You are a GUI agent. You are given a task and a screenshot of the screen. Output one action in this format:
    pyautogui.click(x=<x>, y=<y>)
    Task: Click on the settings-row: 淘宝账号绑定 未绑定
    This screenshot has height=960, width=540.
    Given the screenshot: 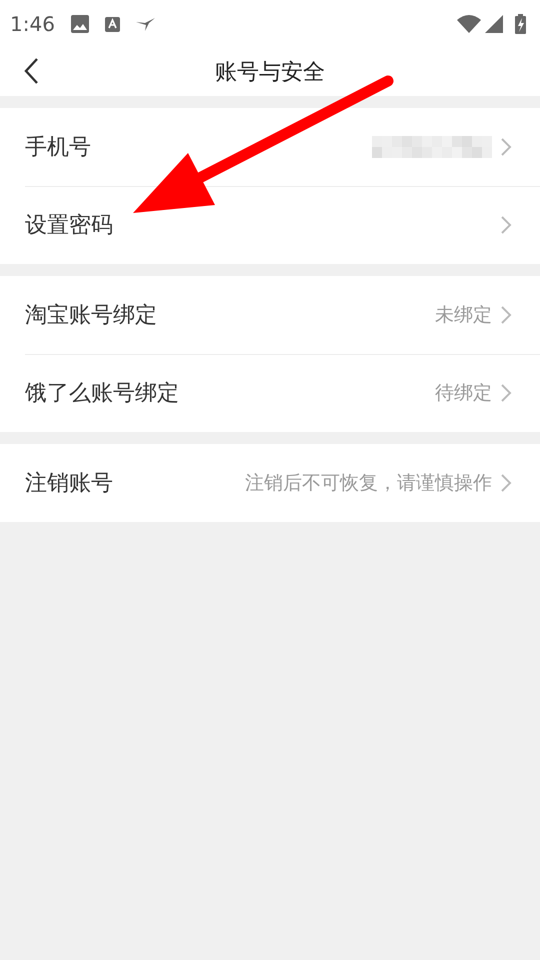 What is the action you would take?
    pyautogui.click(x=270, y=315)
    